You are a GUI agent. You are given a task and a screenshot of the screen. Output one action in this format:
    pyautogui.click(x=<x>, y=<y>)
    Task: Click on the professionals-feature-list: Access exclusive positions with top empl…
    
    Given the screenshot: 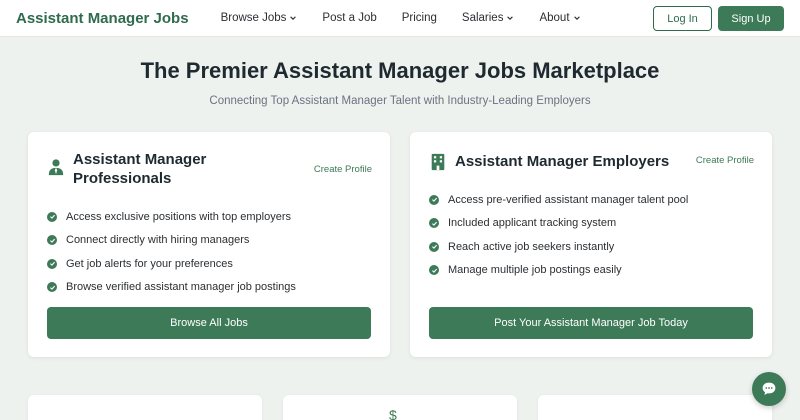 What is the action you would take?
    pyautogui.click(x=171, y=252)
    